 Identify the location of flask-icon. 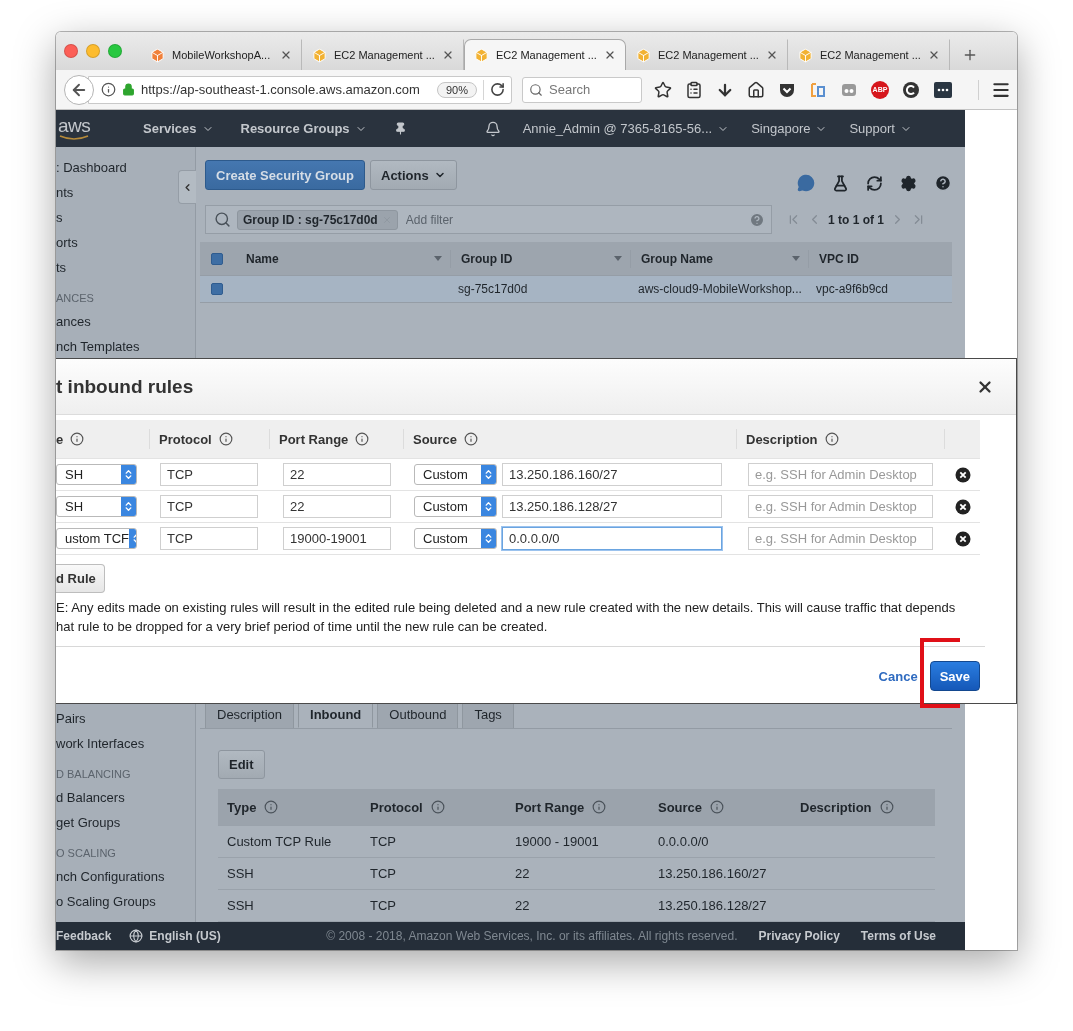
(840, 183).